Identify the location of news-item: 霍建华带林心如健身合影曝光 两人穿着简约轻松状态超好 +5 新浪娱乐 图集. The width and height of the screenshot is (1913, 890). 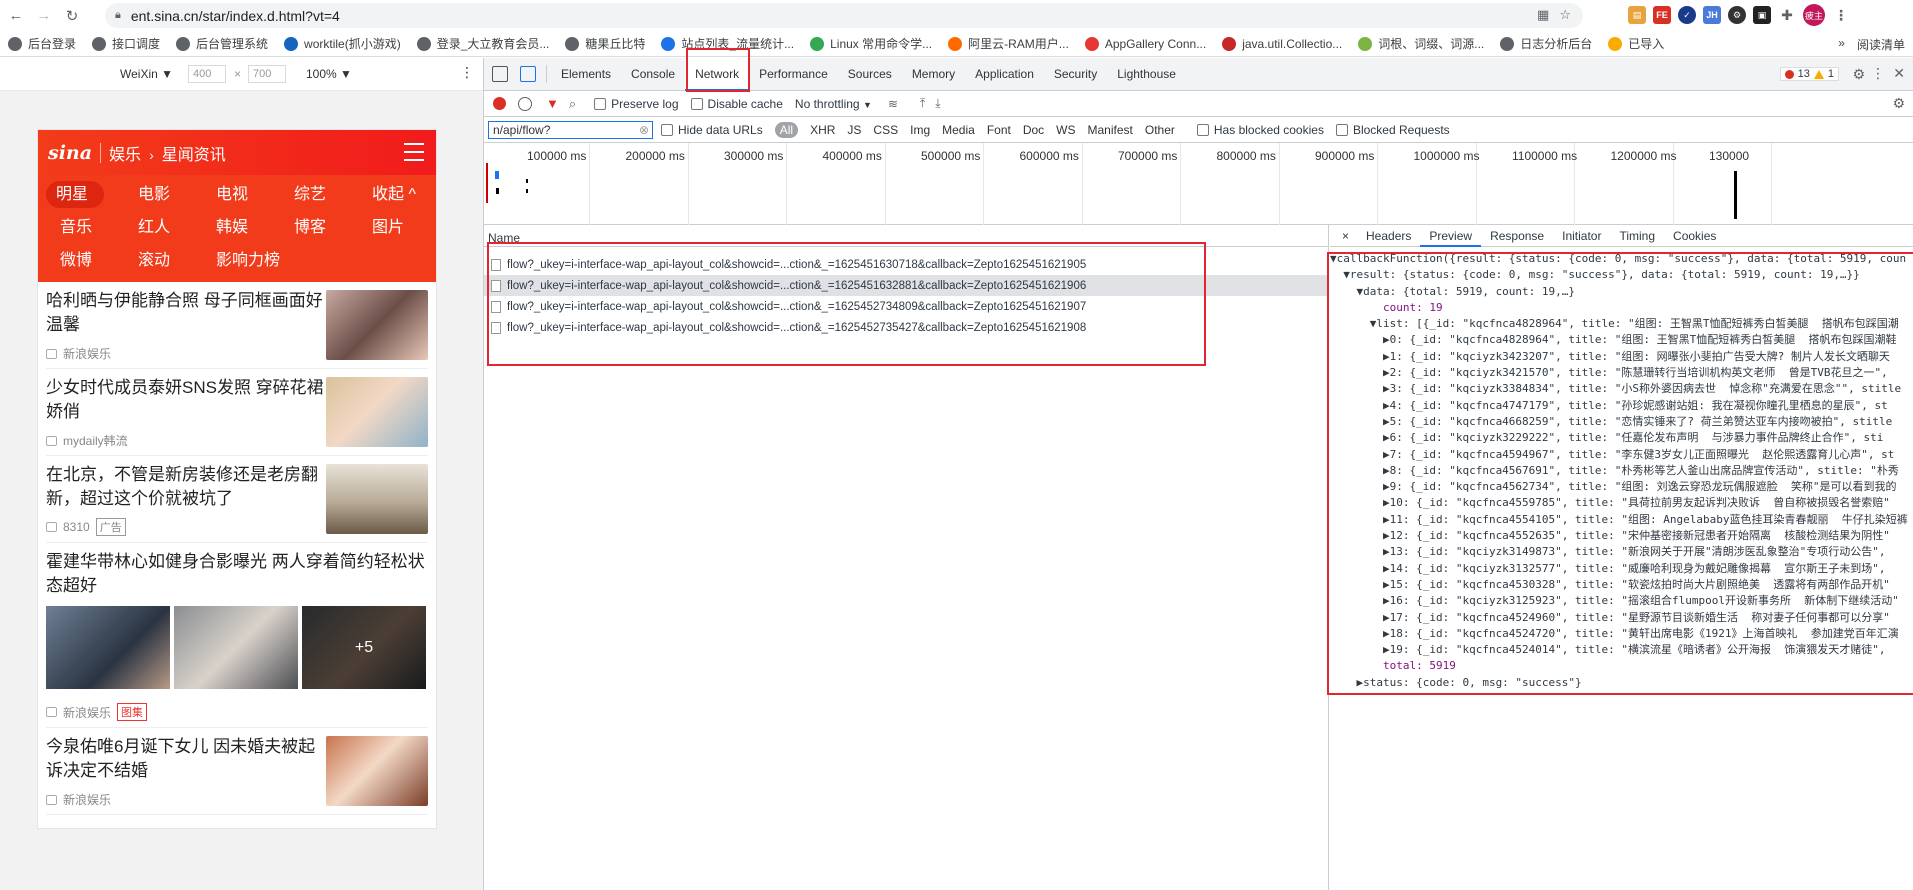
(237, 635).